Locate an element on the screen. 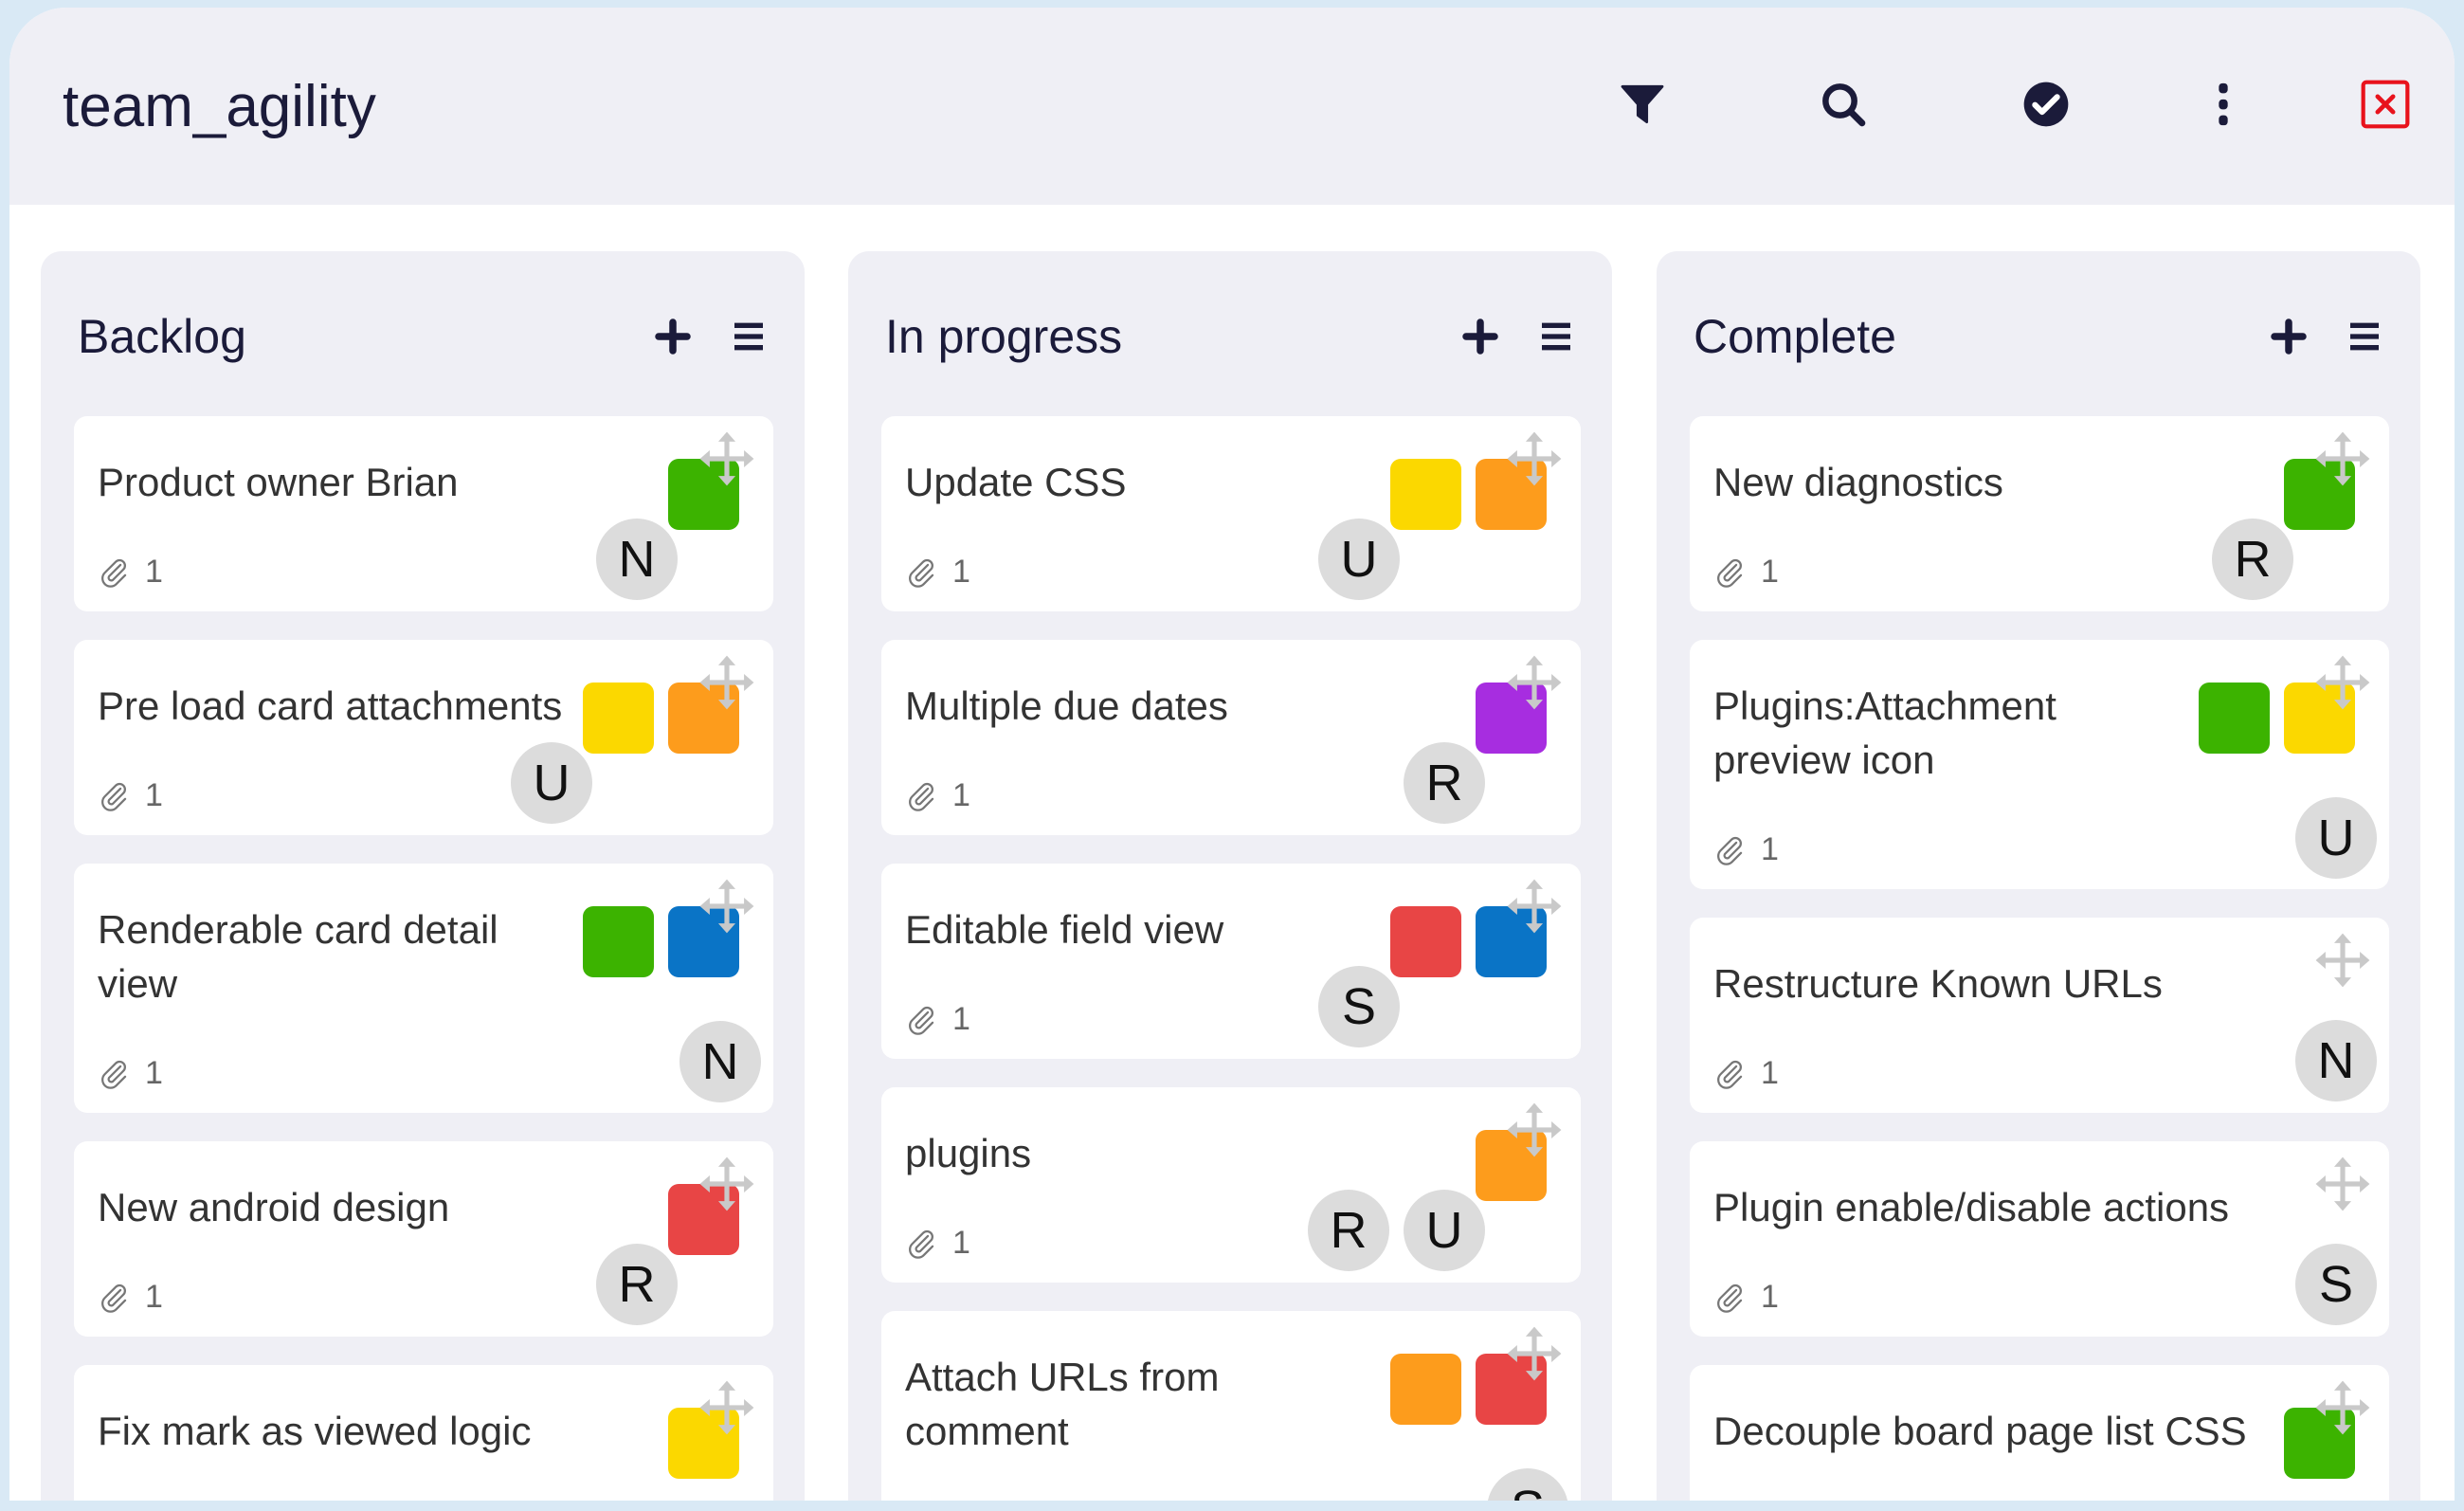  column-title: Complete is located at coordinates (1795, 336).